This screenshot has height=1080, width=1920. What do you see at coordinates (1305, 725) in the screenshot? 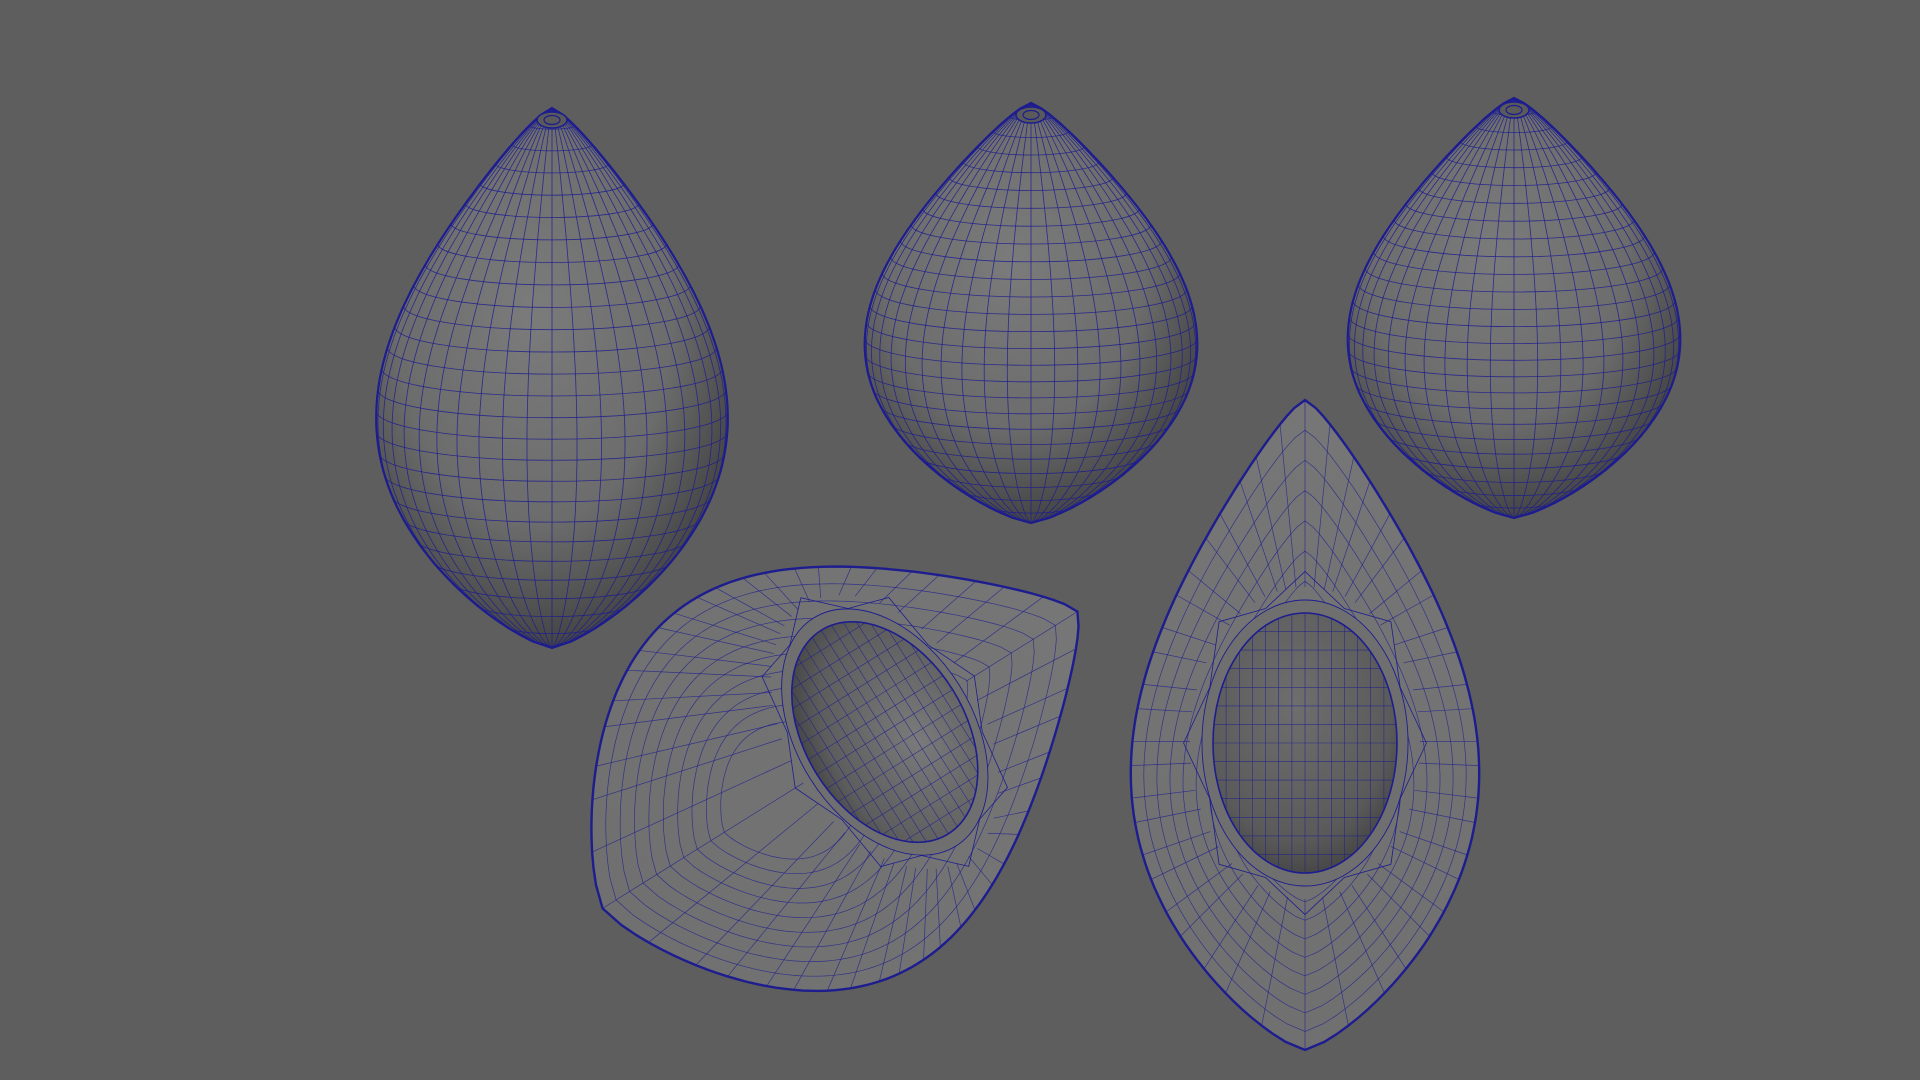
I see `avocado-half-upright` at bounding box center [1305, 725].